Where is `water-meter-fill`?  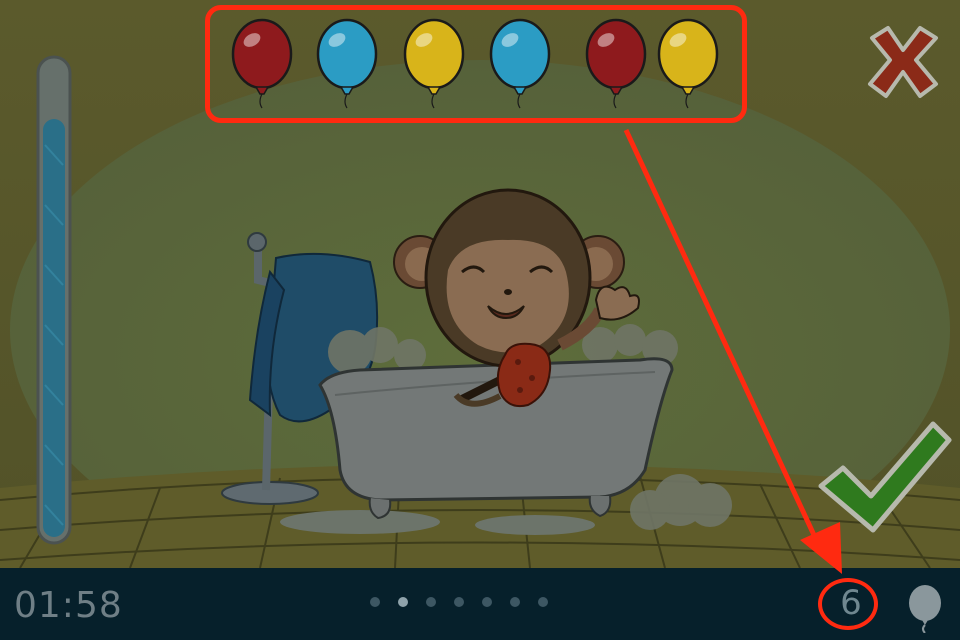 water-meter-fill is located at coordinates (54, 328).